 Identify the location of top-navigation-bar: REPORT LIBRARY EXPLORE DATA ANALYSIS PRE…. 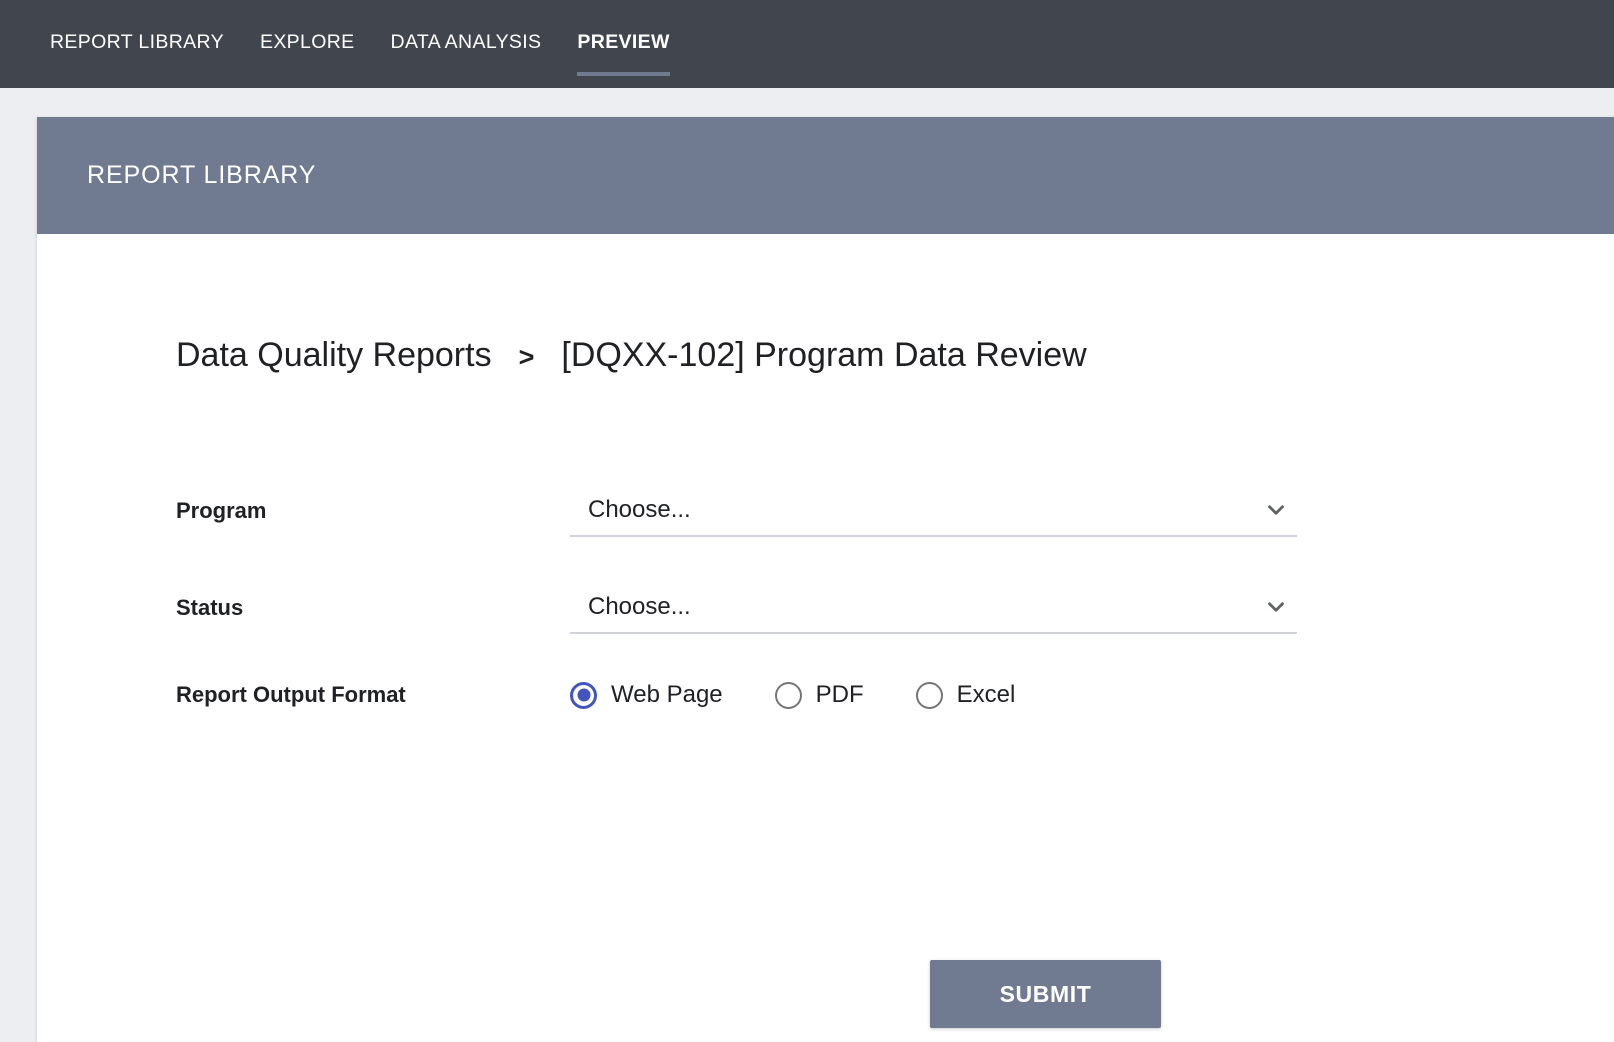
(807, 44).